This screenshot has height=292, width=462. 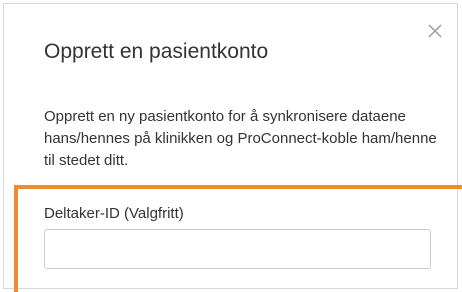 I want to click on dialog-title: Opprett en pasientkonto, so click(x=156, y=51).